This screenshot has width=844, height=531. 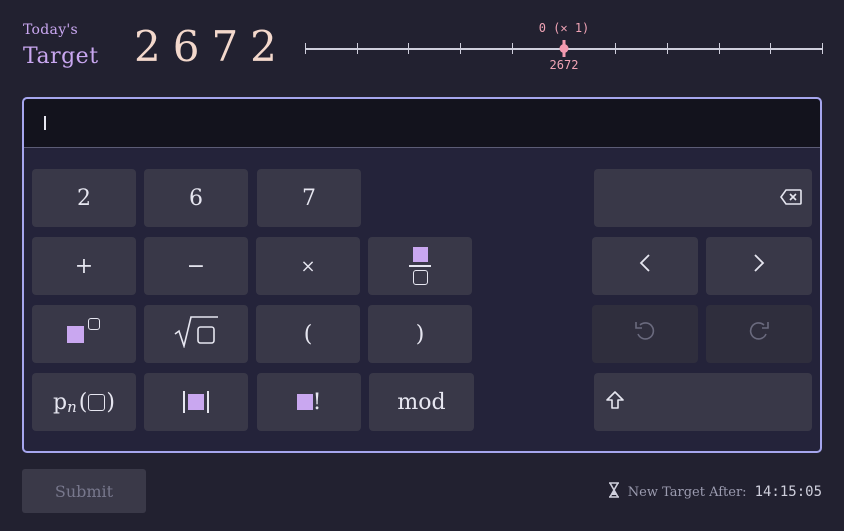 I want to click on denominator-placeholder-icon, so click(x=420, y=277).